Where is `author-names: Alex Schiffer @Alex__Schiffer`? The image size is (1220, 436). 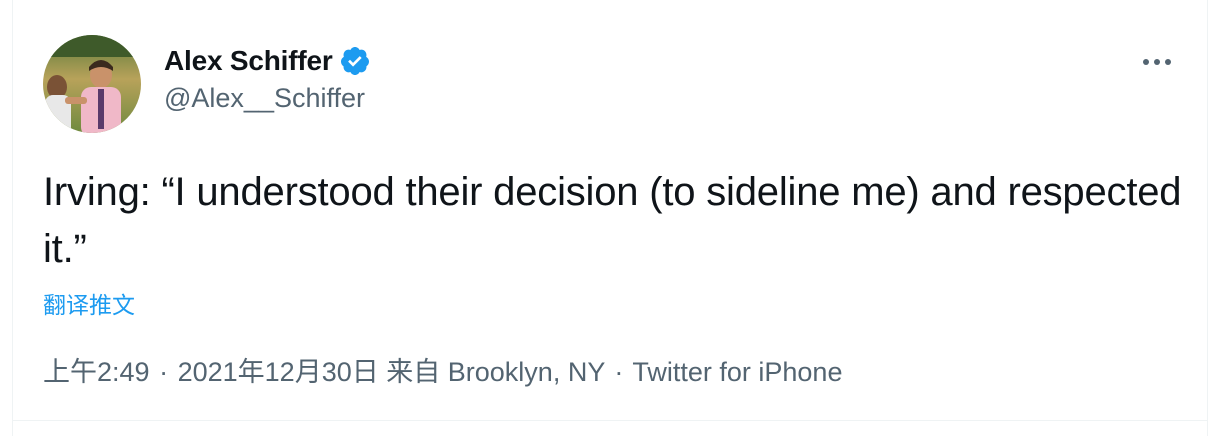
author-names: Alex Schiffer @Alex__Schiffer is located at coordinates (267, 78).